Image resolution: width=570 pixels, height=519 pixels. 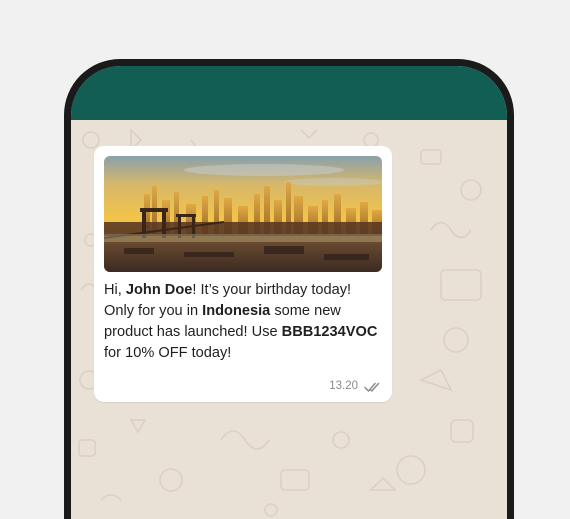 I want to click on message-time: 13.20, so click(x=343, y=386).